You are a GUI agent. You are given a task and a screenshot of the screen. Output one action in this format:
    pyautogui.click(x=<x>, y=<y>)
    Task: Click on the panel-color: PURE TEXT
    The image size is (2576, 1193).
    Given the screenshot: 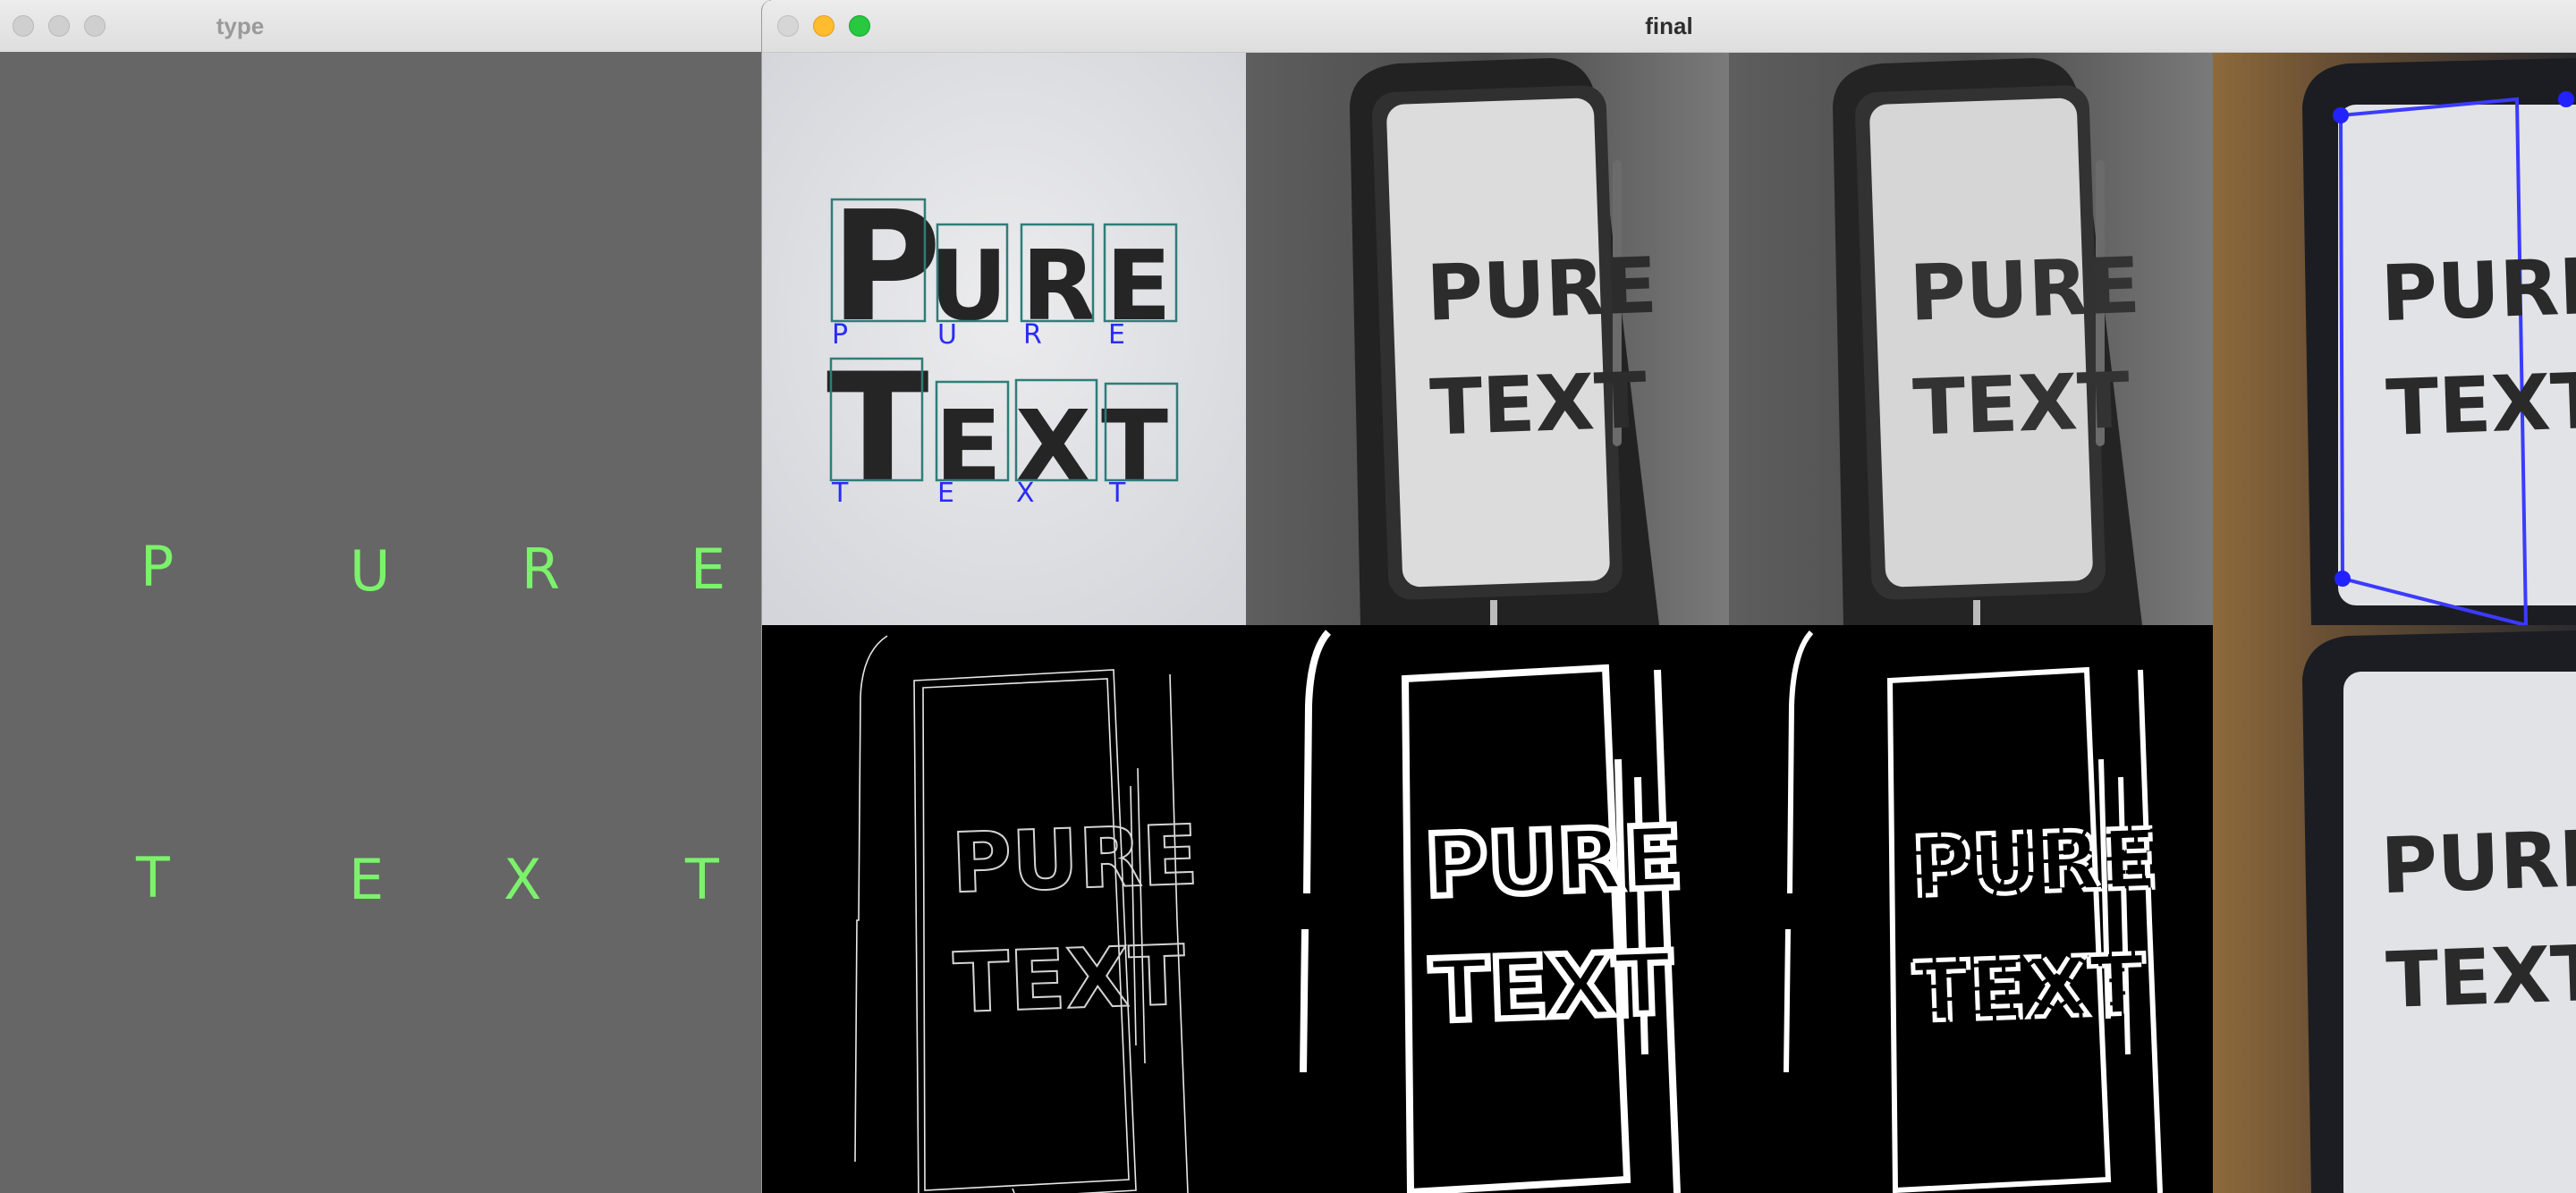 What is the action you would take?
    pyautogui.click(x=2394, y=909)
    